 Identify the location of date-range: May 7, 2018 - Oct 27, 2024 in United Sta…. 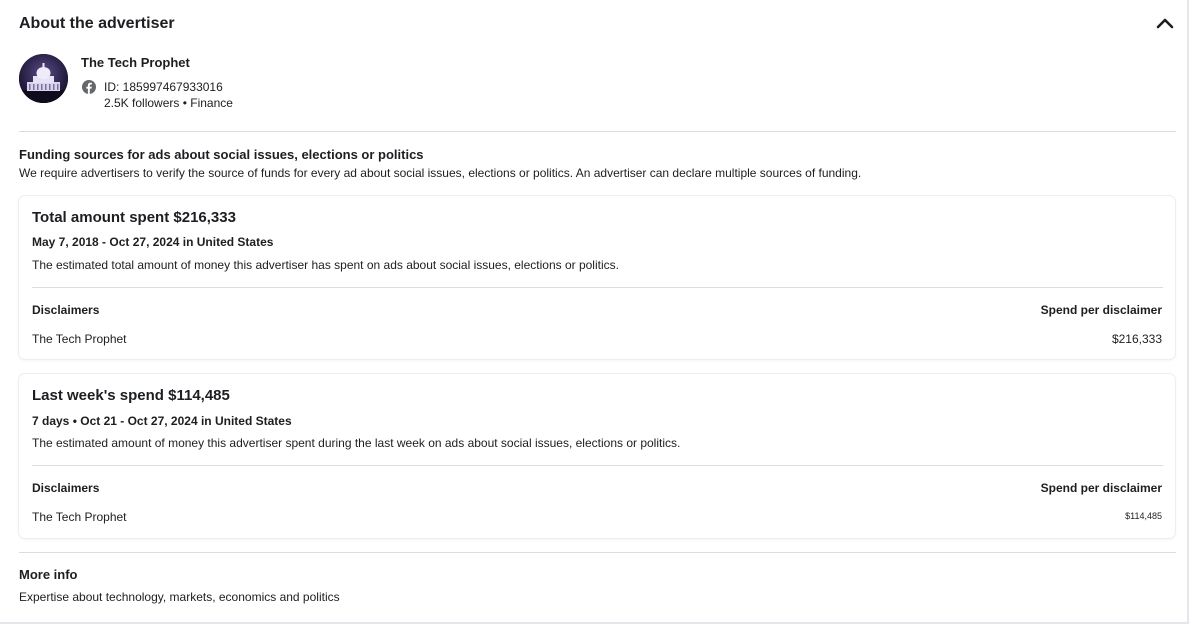
(153, 242).